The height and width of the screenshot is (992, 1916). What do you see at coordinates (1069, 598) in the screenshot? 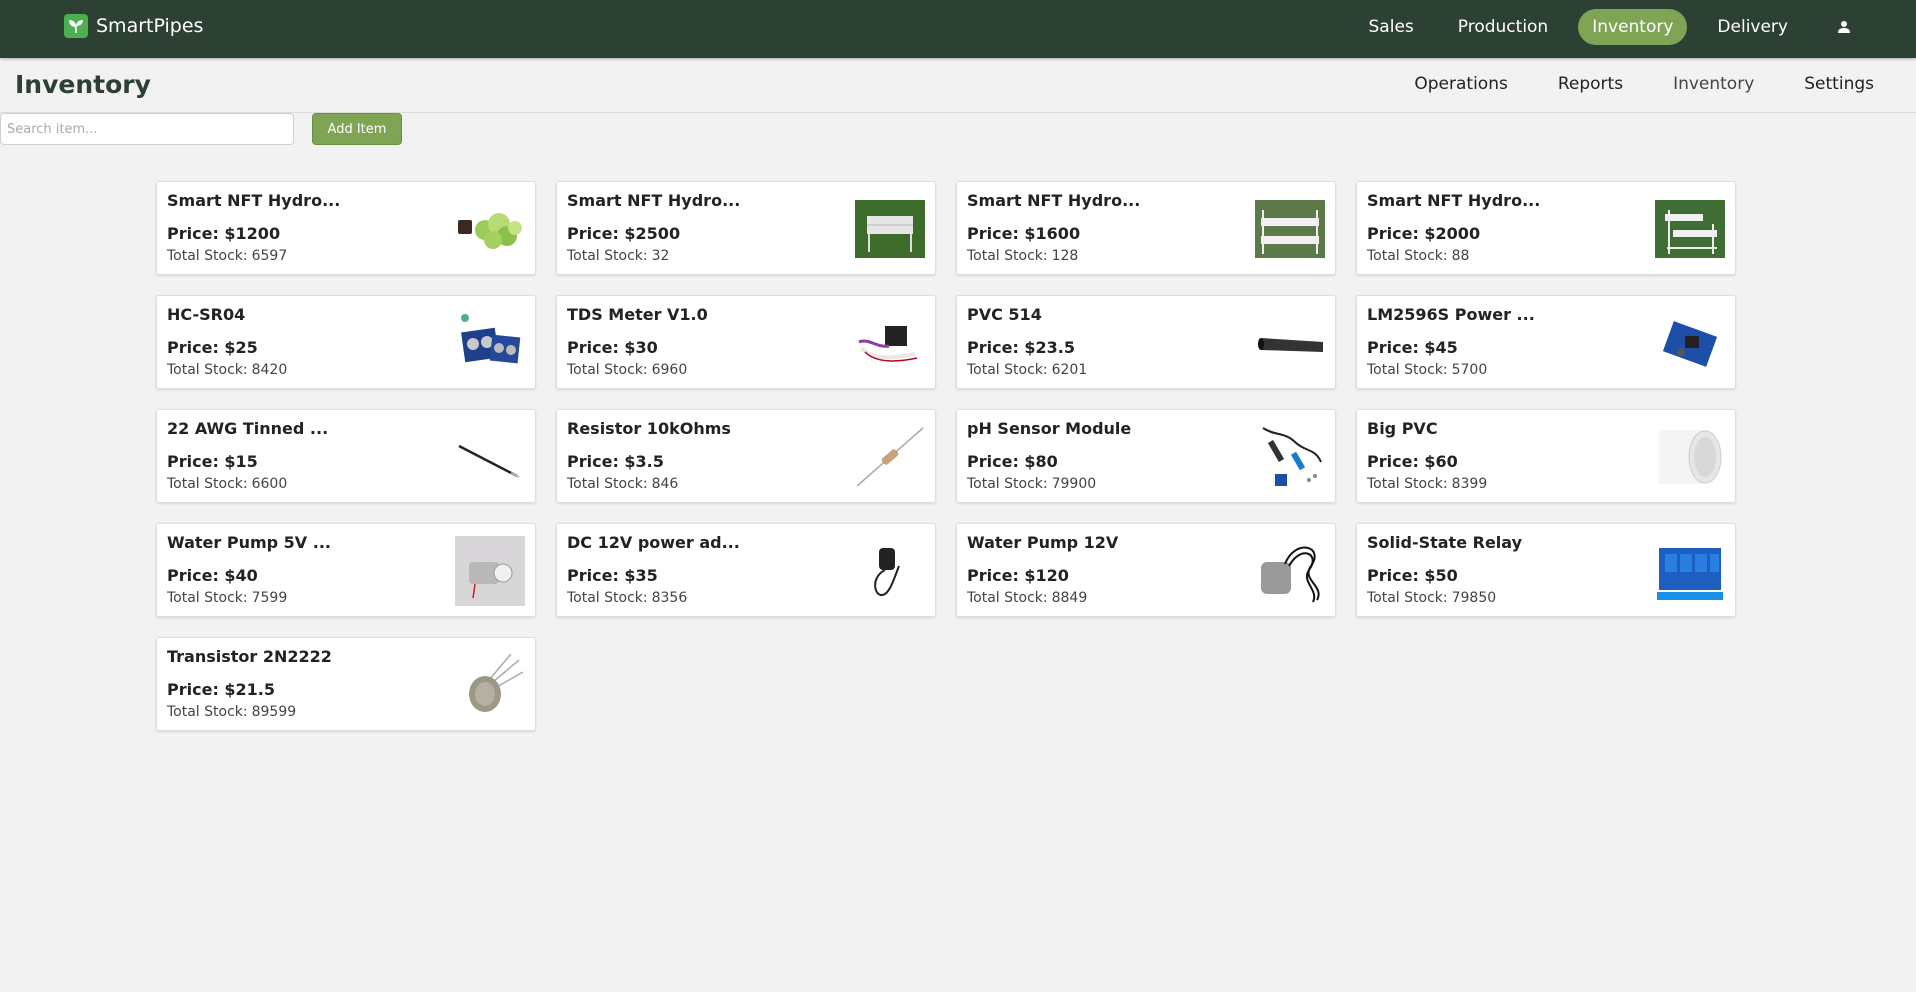
I see `stock-value: 8849` at bounding box center [1069, 598].